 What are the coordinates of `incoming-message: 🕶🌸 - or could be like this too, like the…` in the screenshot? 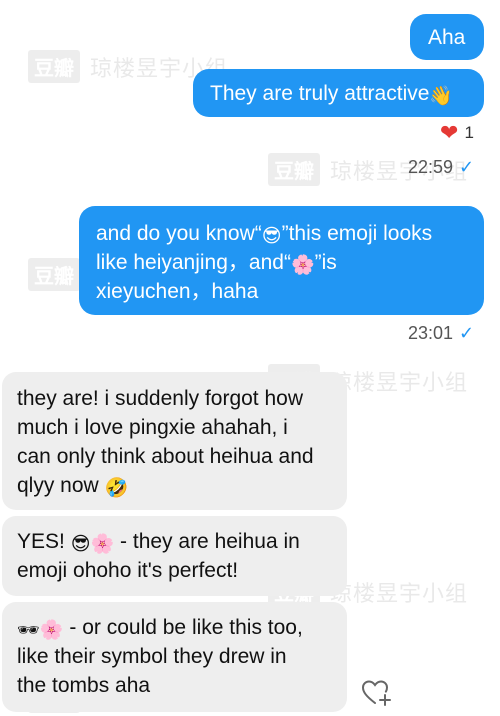 It's located at (174, 657).